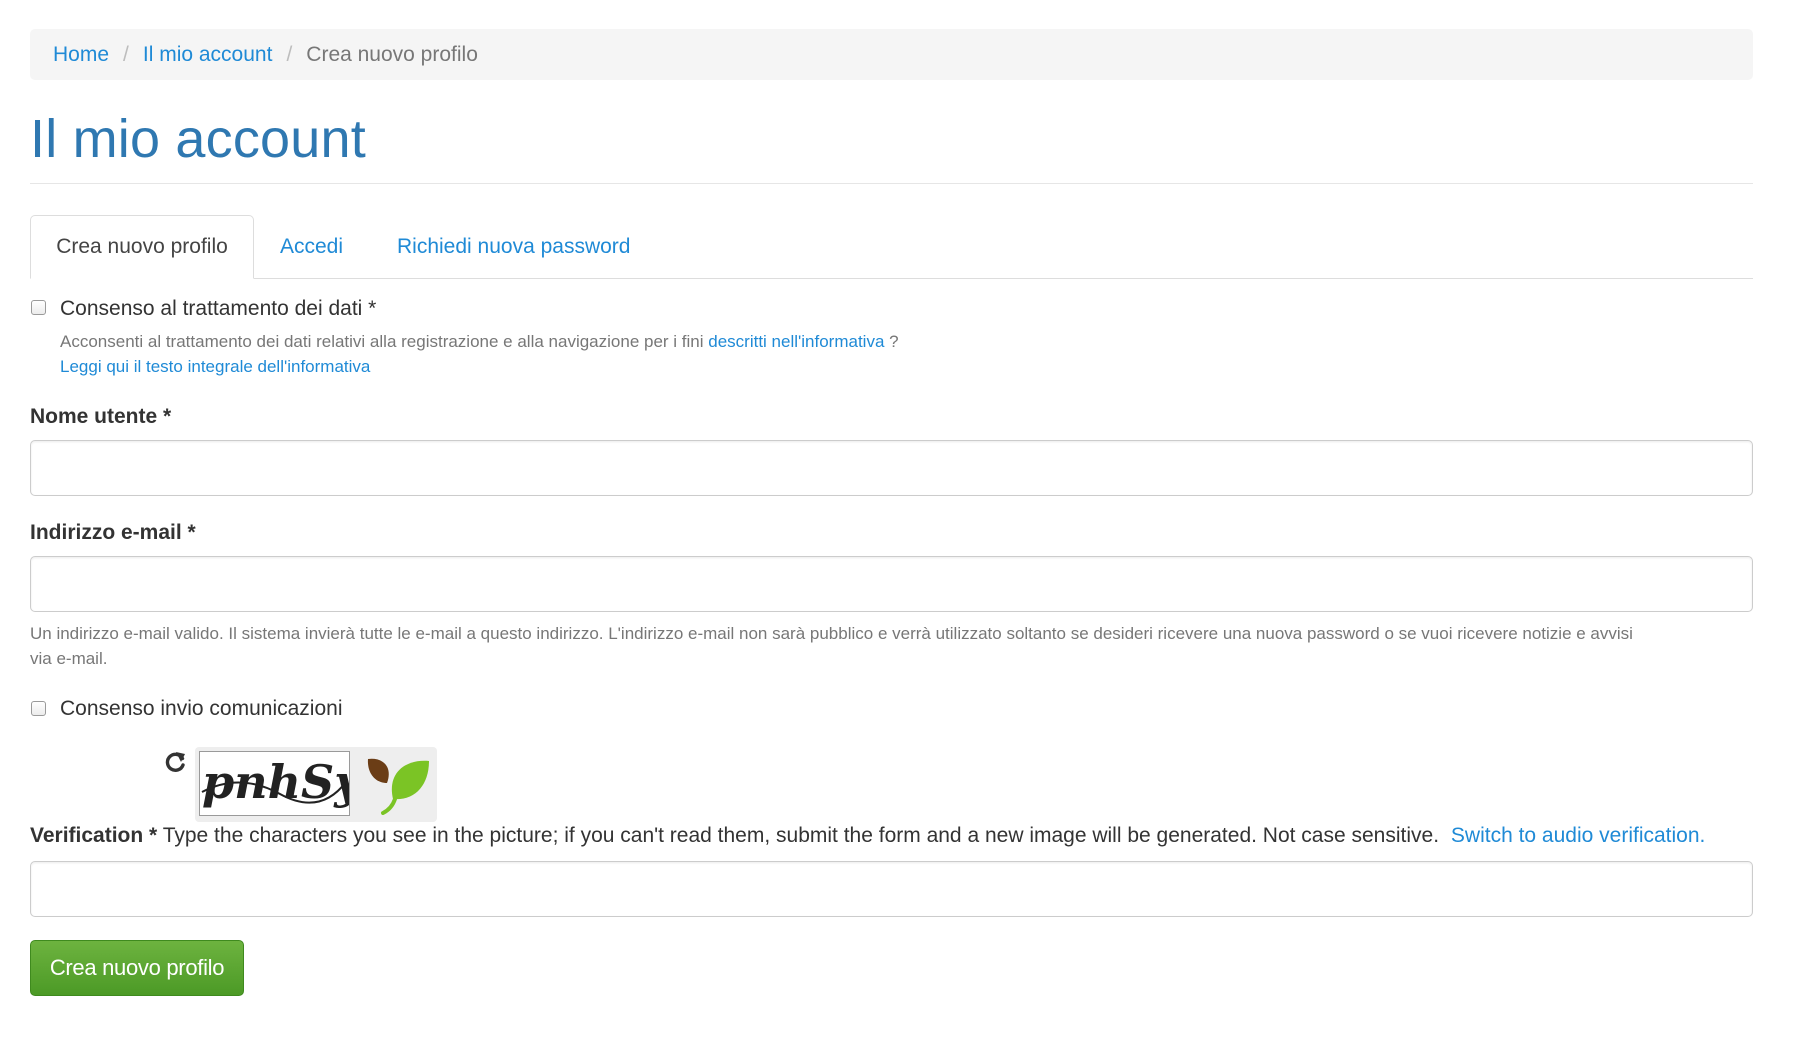  I want to click on verification-label: Verification *, so click(94, 835).